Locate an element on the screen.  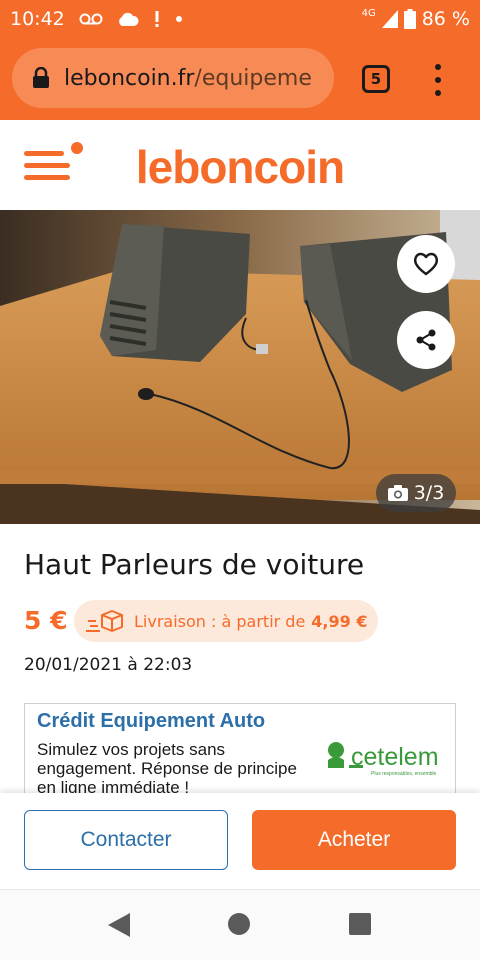
more-menu-icon is located at coordinates (438, 80).